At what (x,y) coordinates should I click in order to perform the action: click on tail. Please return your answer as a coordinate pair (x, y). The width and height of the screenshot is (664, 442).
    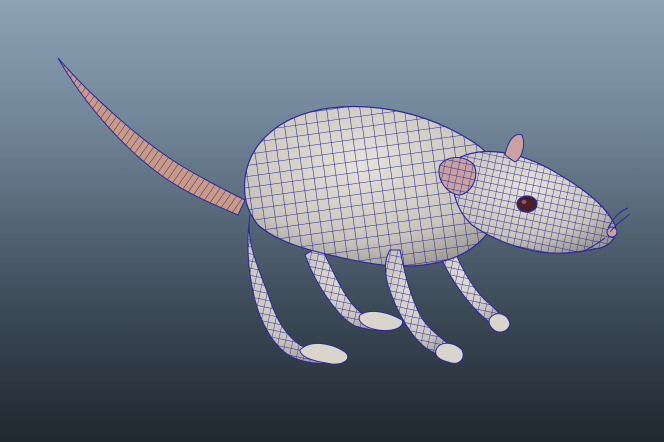
    Looking at the image, I should click on (151, 136).